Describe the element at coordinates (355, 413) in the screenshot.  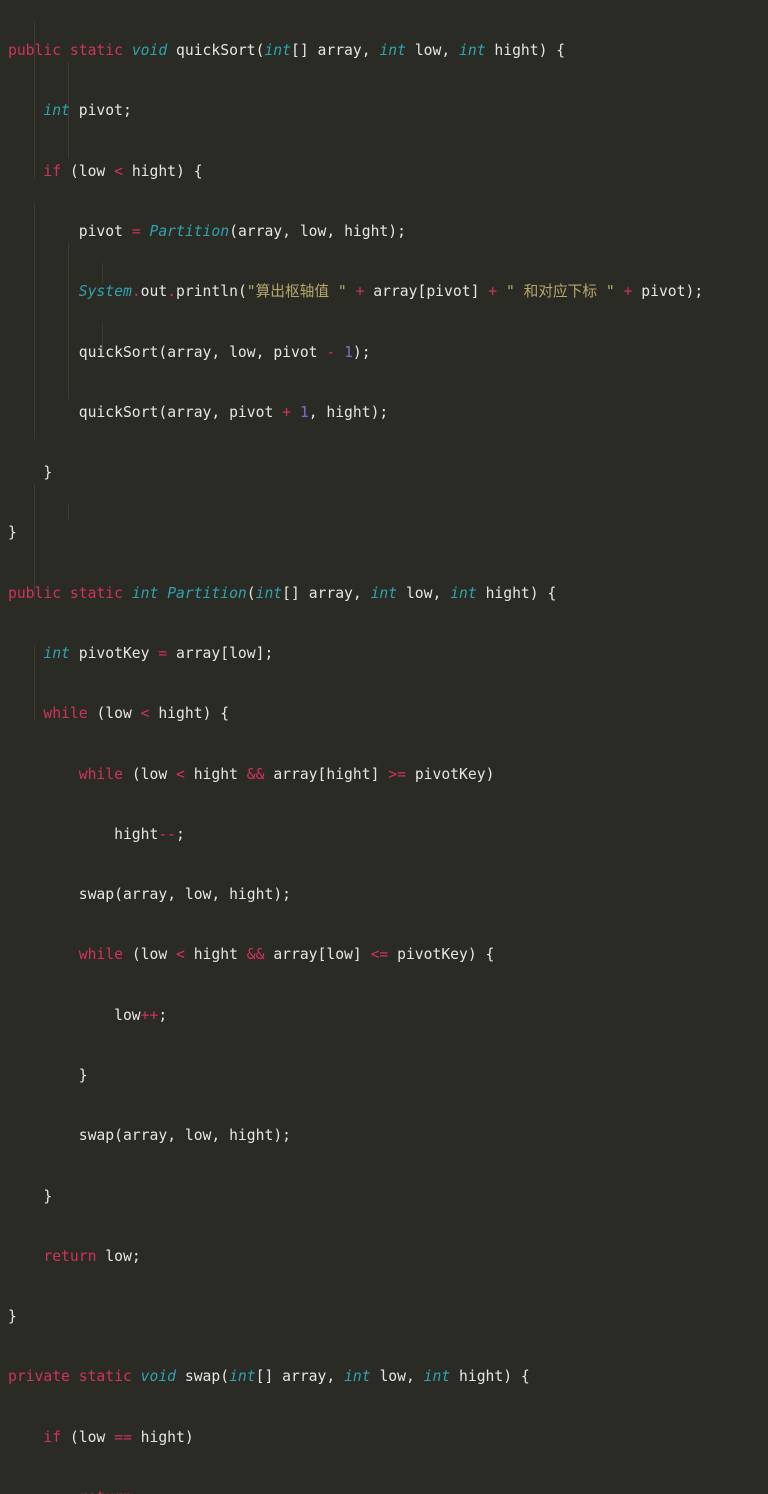
I see `code-line: quickSort(array, pivot + 1, hight);` at that location.